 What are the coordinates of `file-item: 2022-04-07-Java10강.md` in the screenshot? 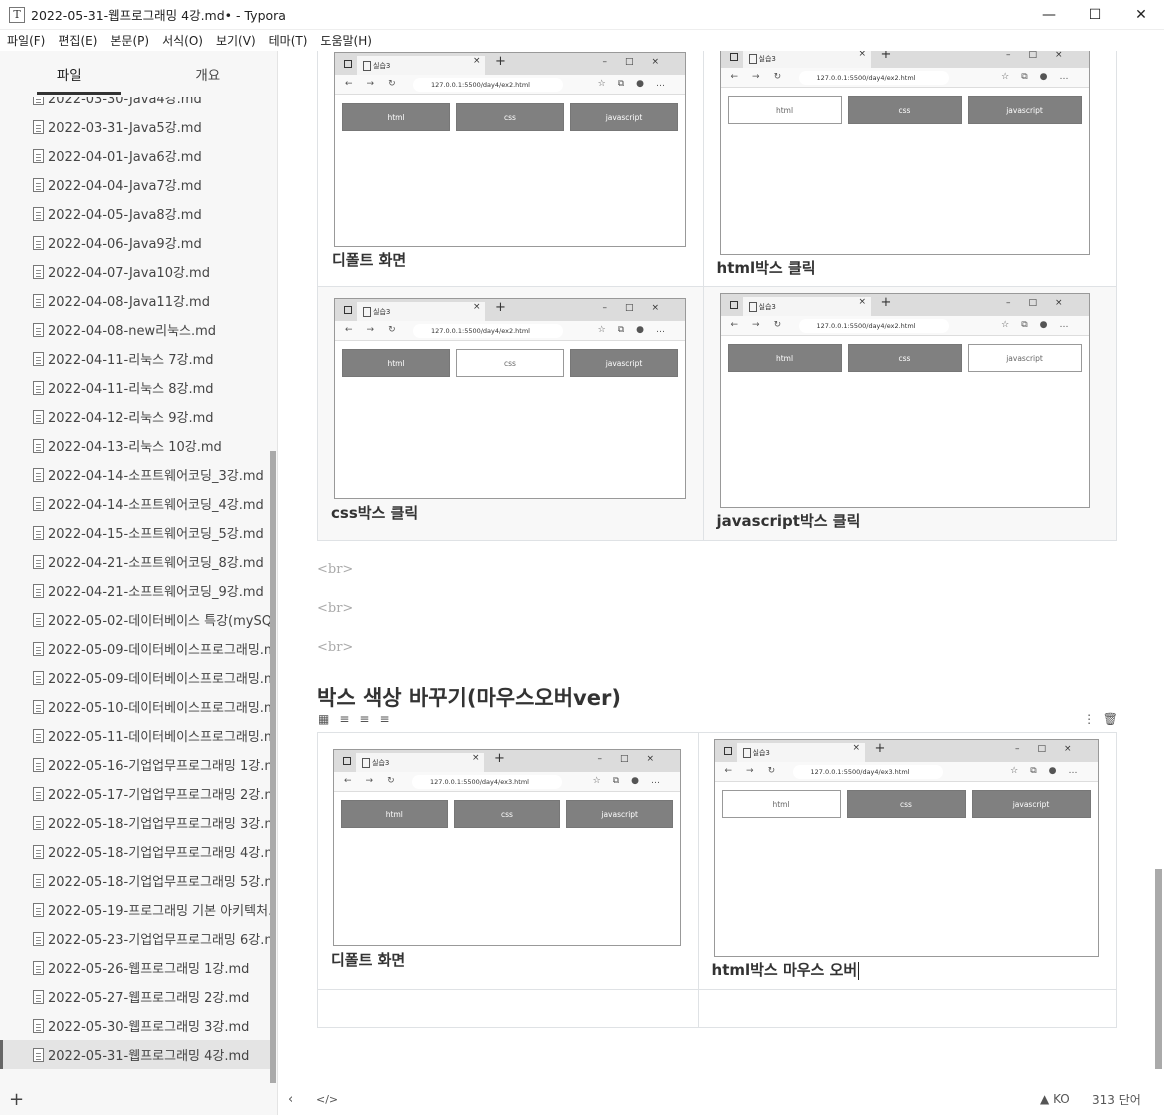 It's located at (135, 271).